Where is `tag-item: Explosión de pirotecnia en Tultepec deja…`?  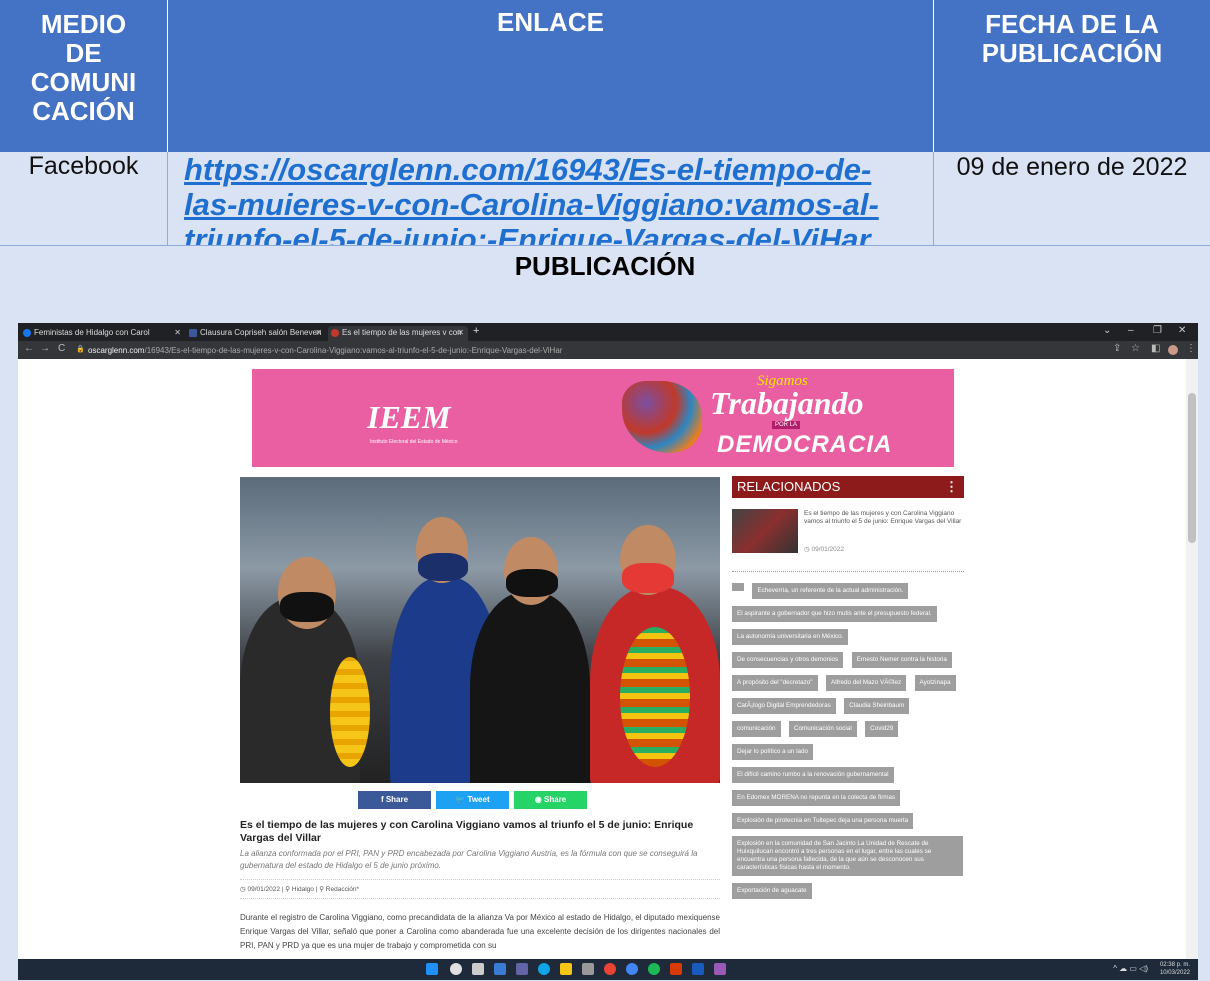
tag-item: Explosión de pirotecnia en Tultepec deja… is located at coordinates (823, 821).